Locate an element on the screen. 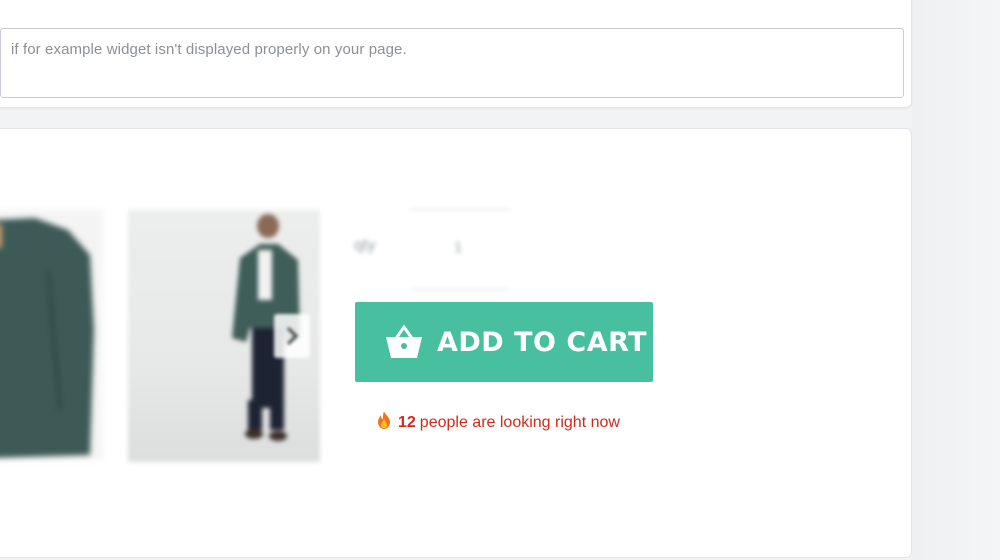 The image size is (1000, 560). next-image-button is located at coordinates (292, 336).